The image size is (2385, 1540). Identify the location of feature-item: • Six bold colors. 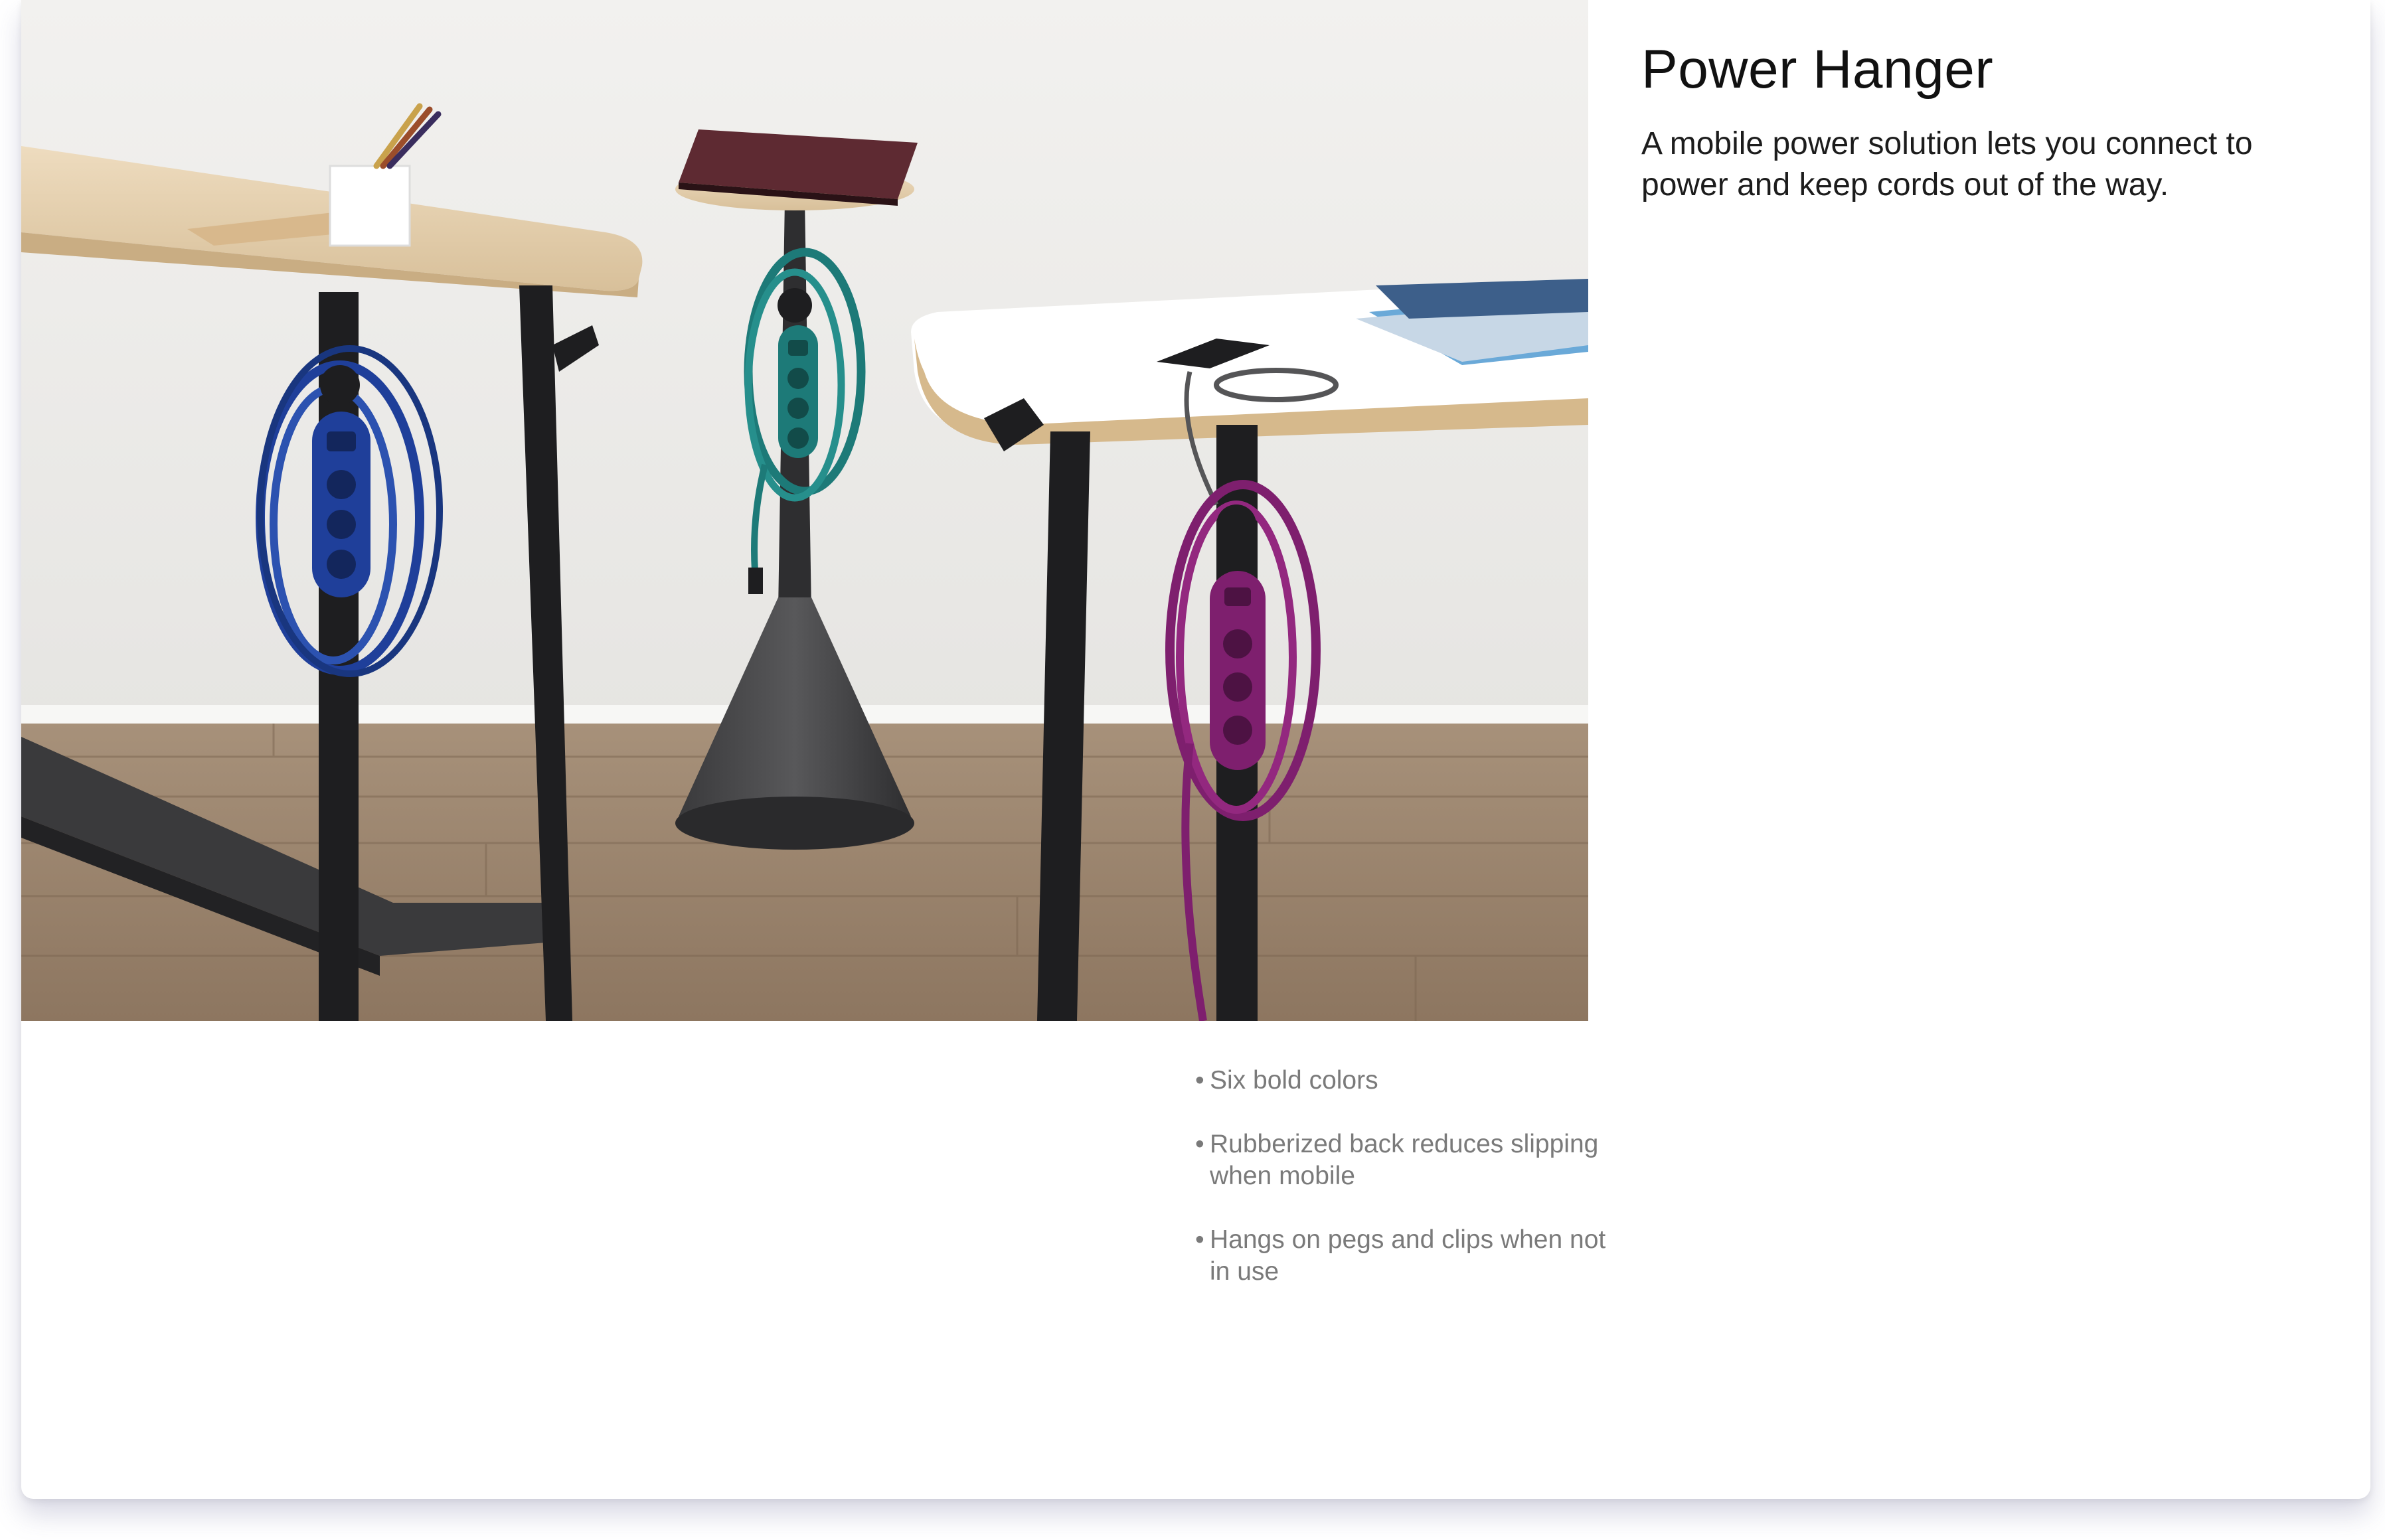
(1407, 1081).